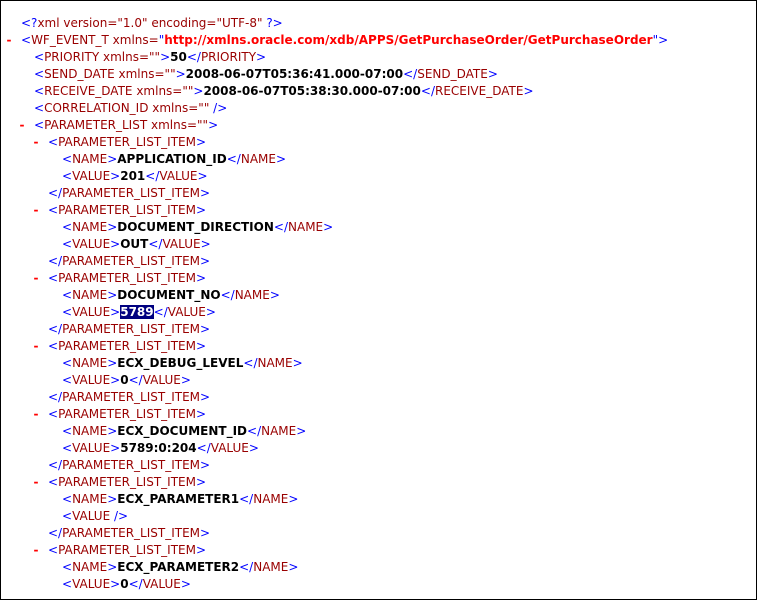 The height and width of the screenshot is (600, 757). I want to click on parameter-name: ECX_DEBUG_LEVEL, so click(180, 363).